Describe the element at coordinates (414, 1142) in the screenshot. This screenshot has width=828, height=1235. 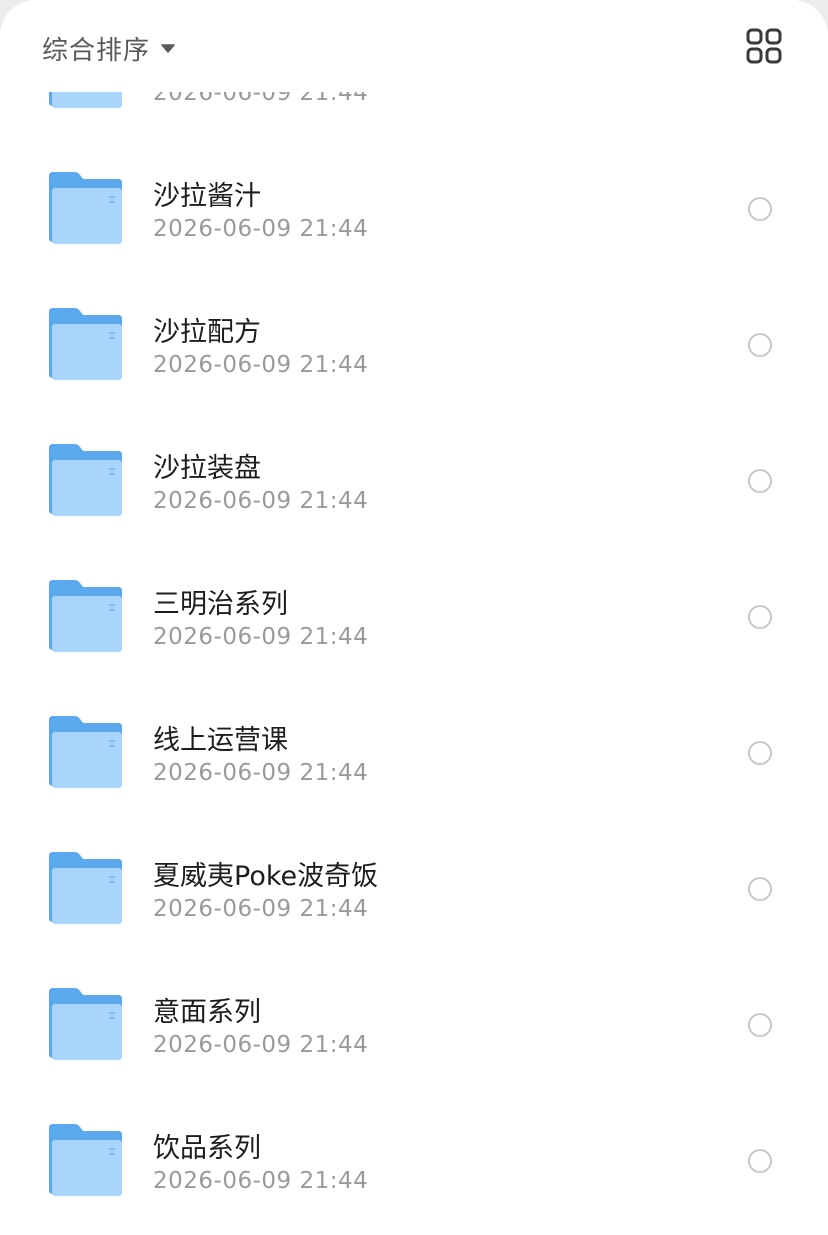
I see `folder-row: 饮品系列 2026-06-09 21:44` at that location.